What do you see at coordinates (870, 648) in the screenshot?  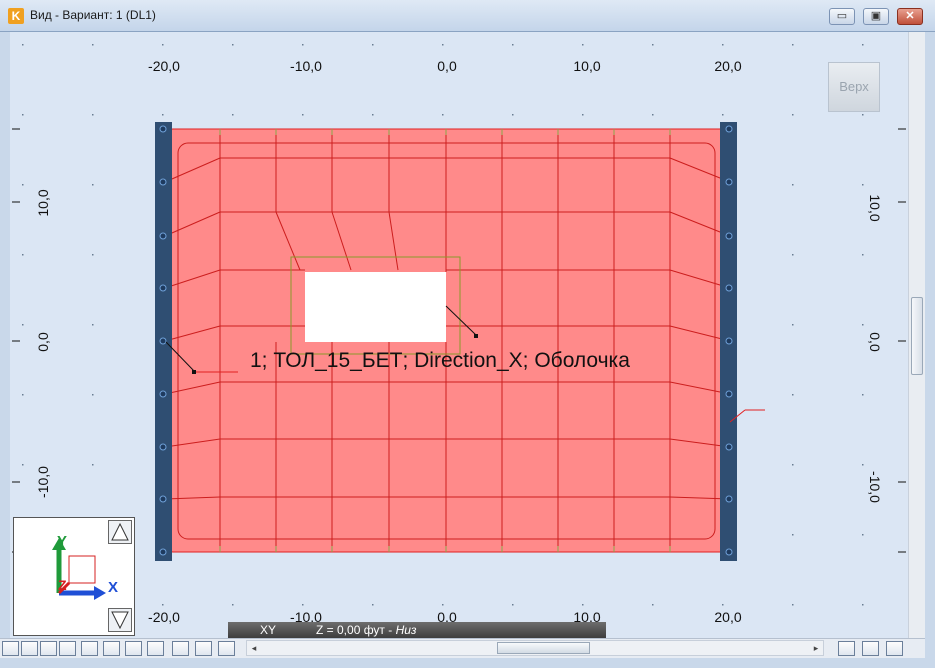 I see `link-icon` at bounding box center [870, 648].